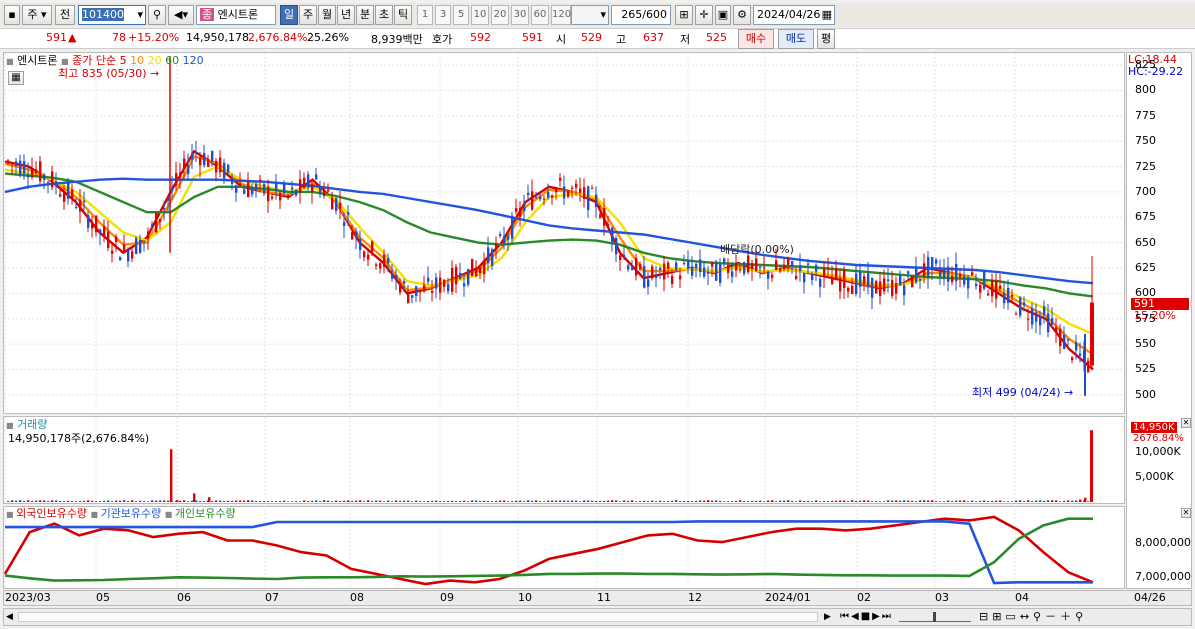 The height and width of the screenshot is (629, 1195). What do you see at coordinates (1145, 394) in the screenshot?
I see `price-tick-500: 500` at bounding box center [1145, 394].